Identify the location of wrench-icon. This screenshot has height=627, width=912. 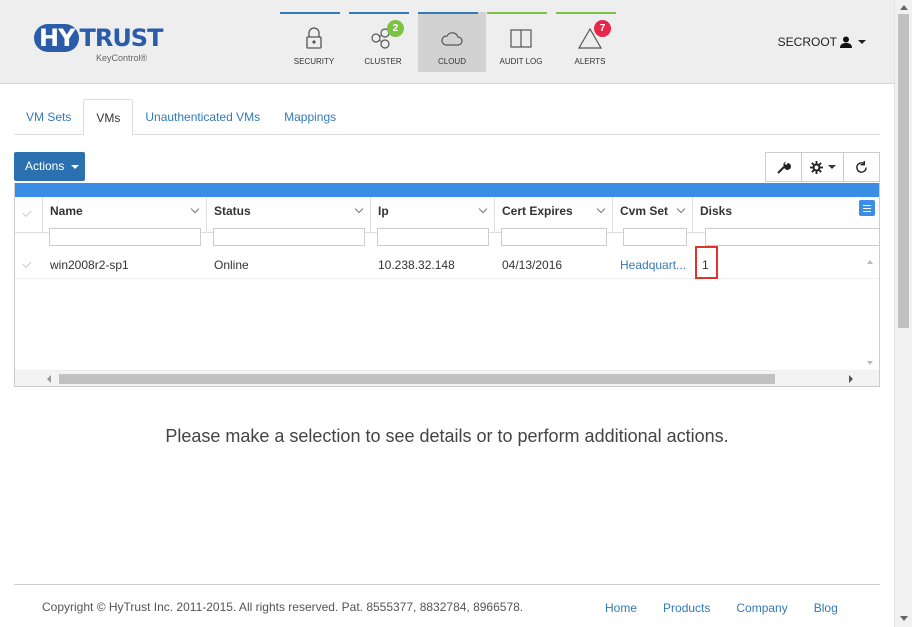
(783, 167).